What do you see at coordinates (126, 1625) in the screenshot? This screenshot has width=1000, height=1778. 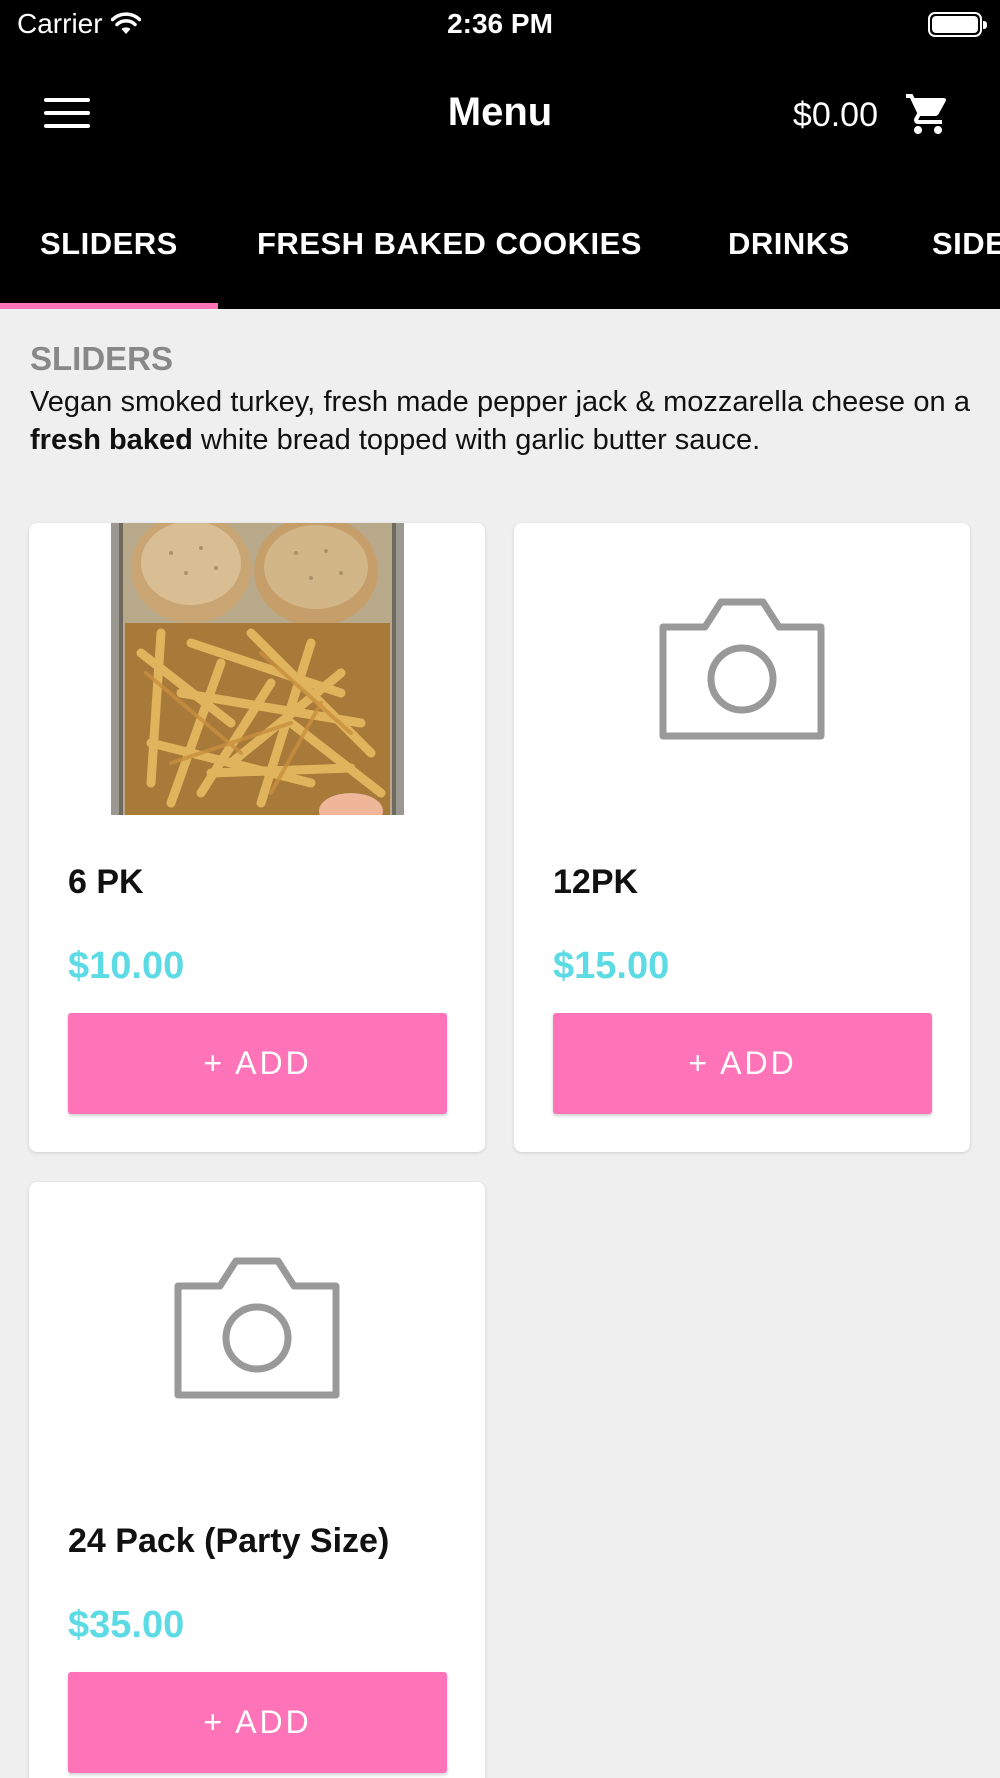 I see `product-price: $35.00` at bounding box center [126, 1625].